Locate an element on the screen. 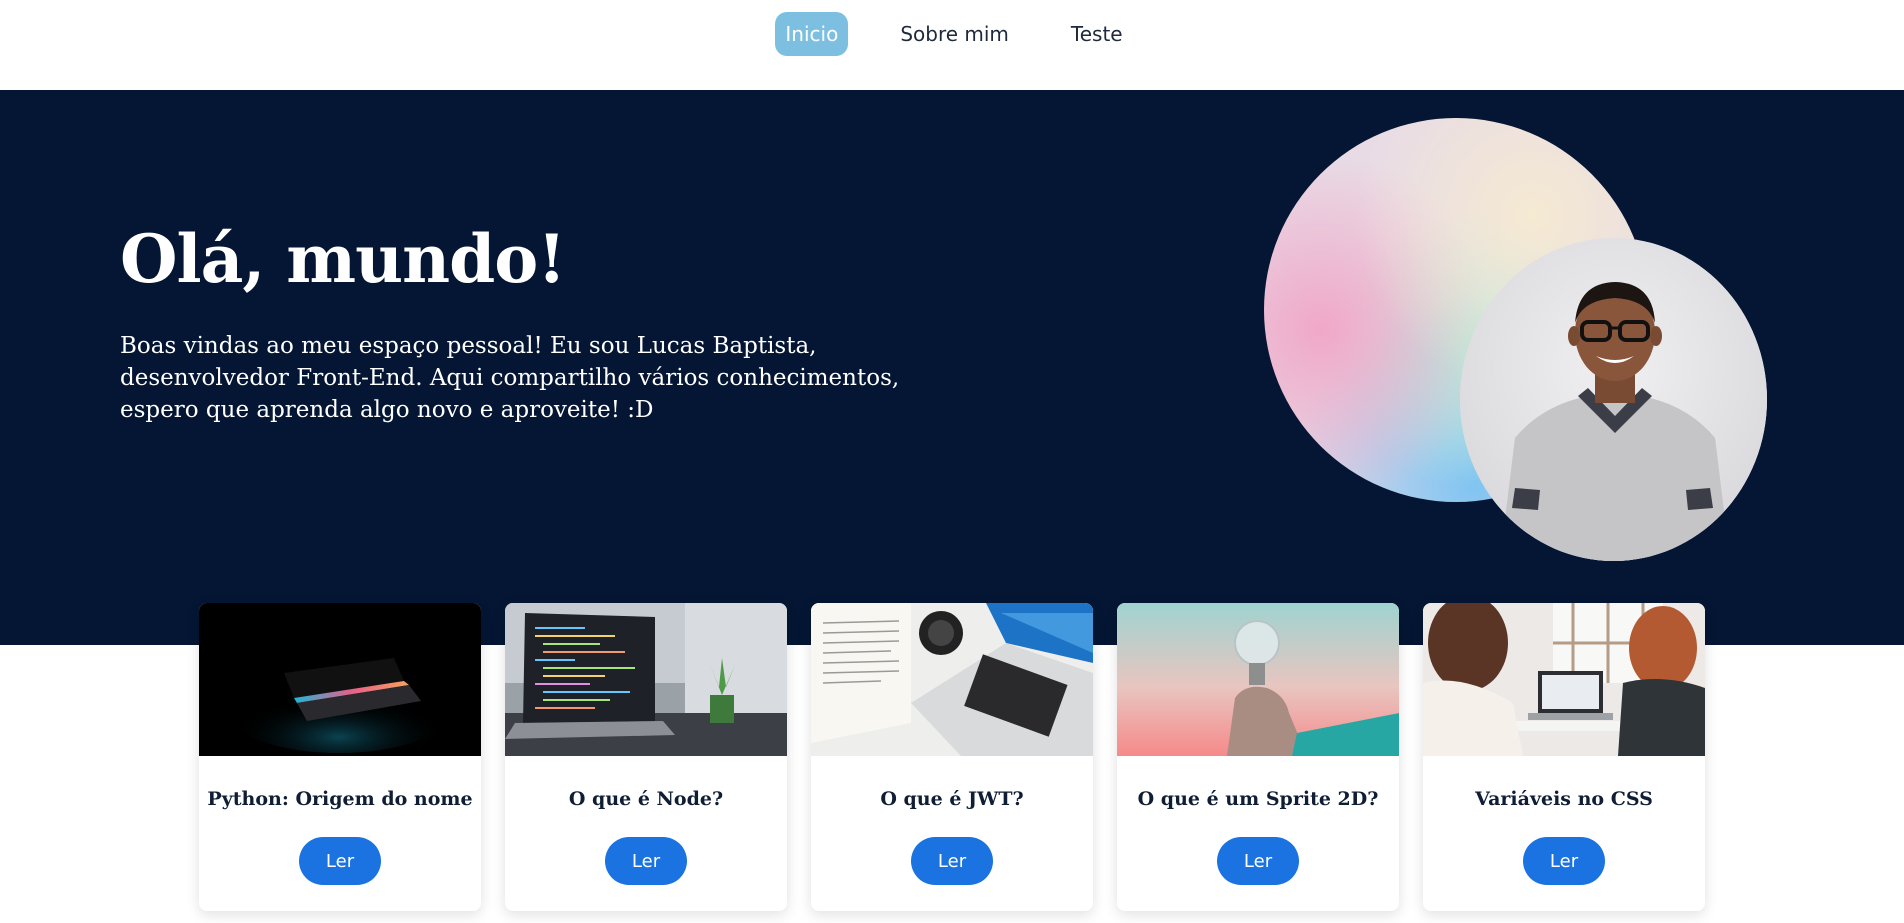 The image size is (1904, 923). laptop-dark-glow-image is located at coordinates (340, 679).